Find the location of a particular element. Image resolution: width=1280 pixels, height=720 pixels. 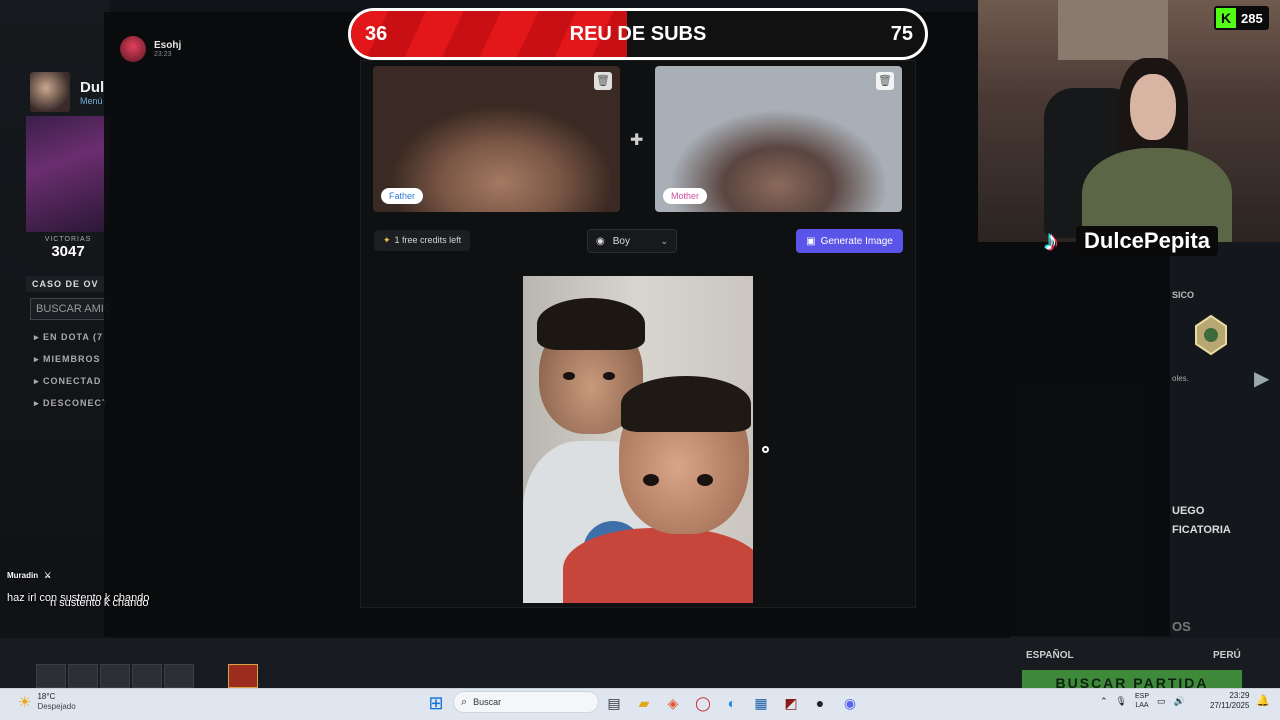

webcam-feed is located at coordinates (1129, 121).